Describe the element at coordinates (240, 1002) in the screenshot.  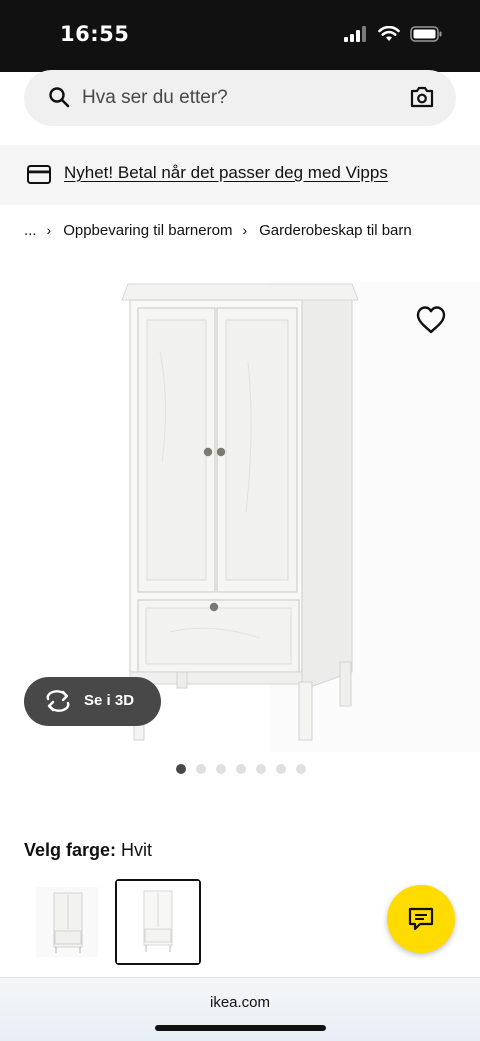
I see `url-text: ikea.com` at that location.